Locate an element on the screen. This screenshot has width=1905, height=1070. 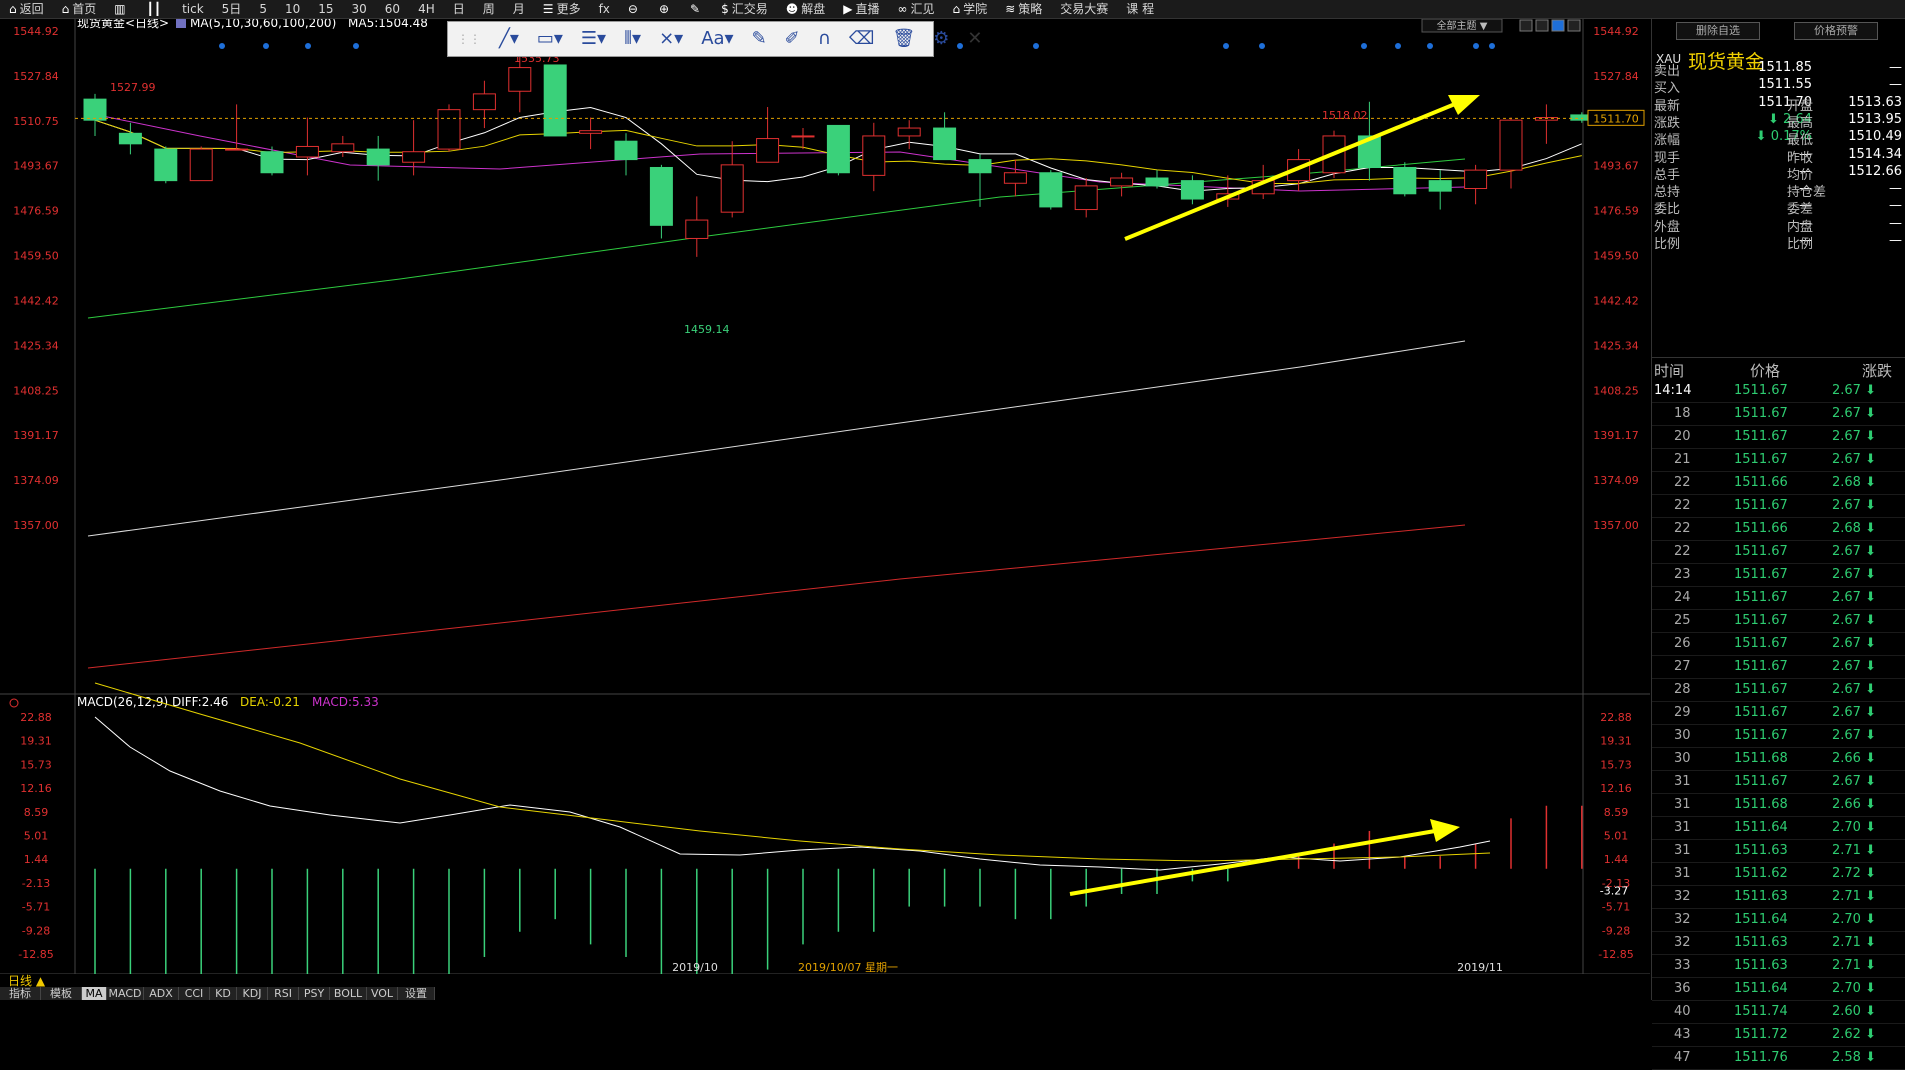
price-alert-button: 价格预警 is located at coordinates (1836, 31).